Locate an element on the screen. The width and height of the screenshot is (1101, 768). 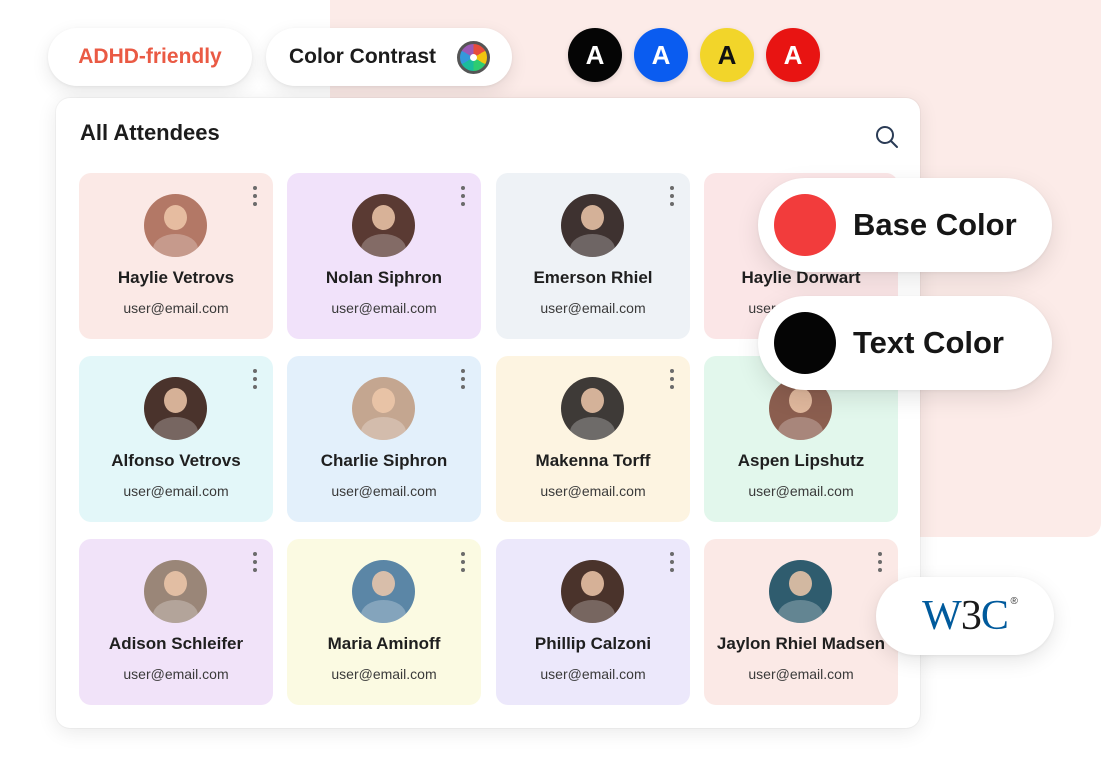
text-color-control: Text Color is located at coordinates (905, 343).